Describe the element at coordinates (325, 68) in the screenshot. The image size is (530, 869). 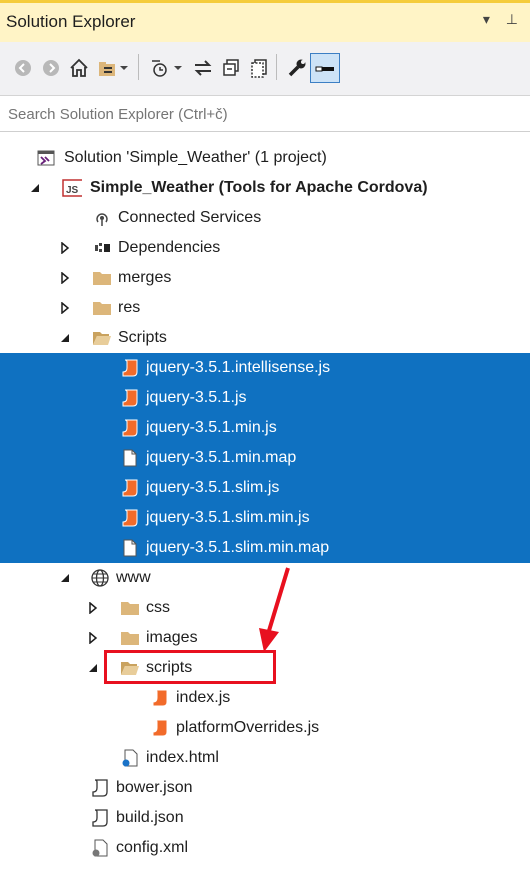
I see `preview-icon` at that location.